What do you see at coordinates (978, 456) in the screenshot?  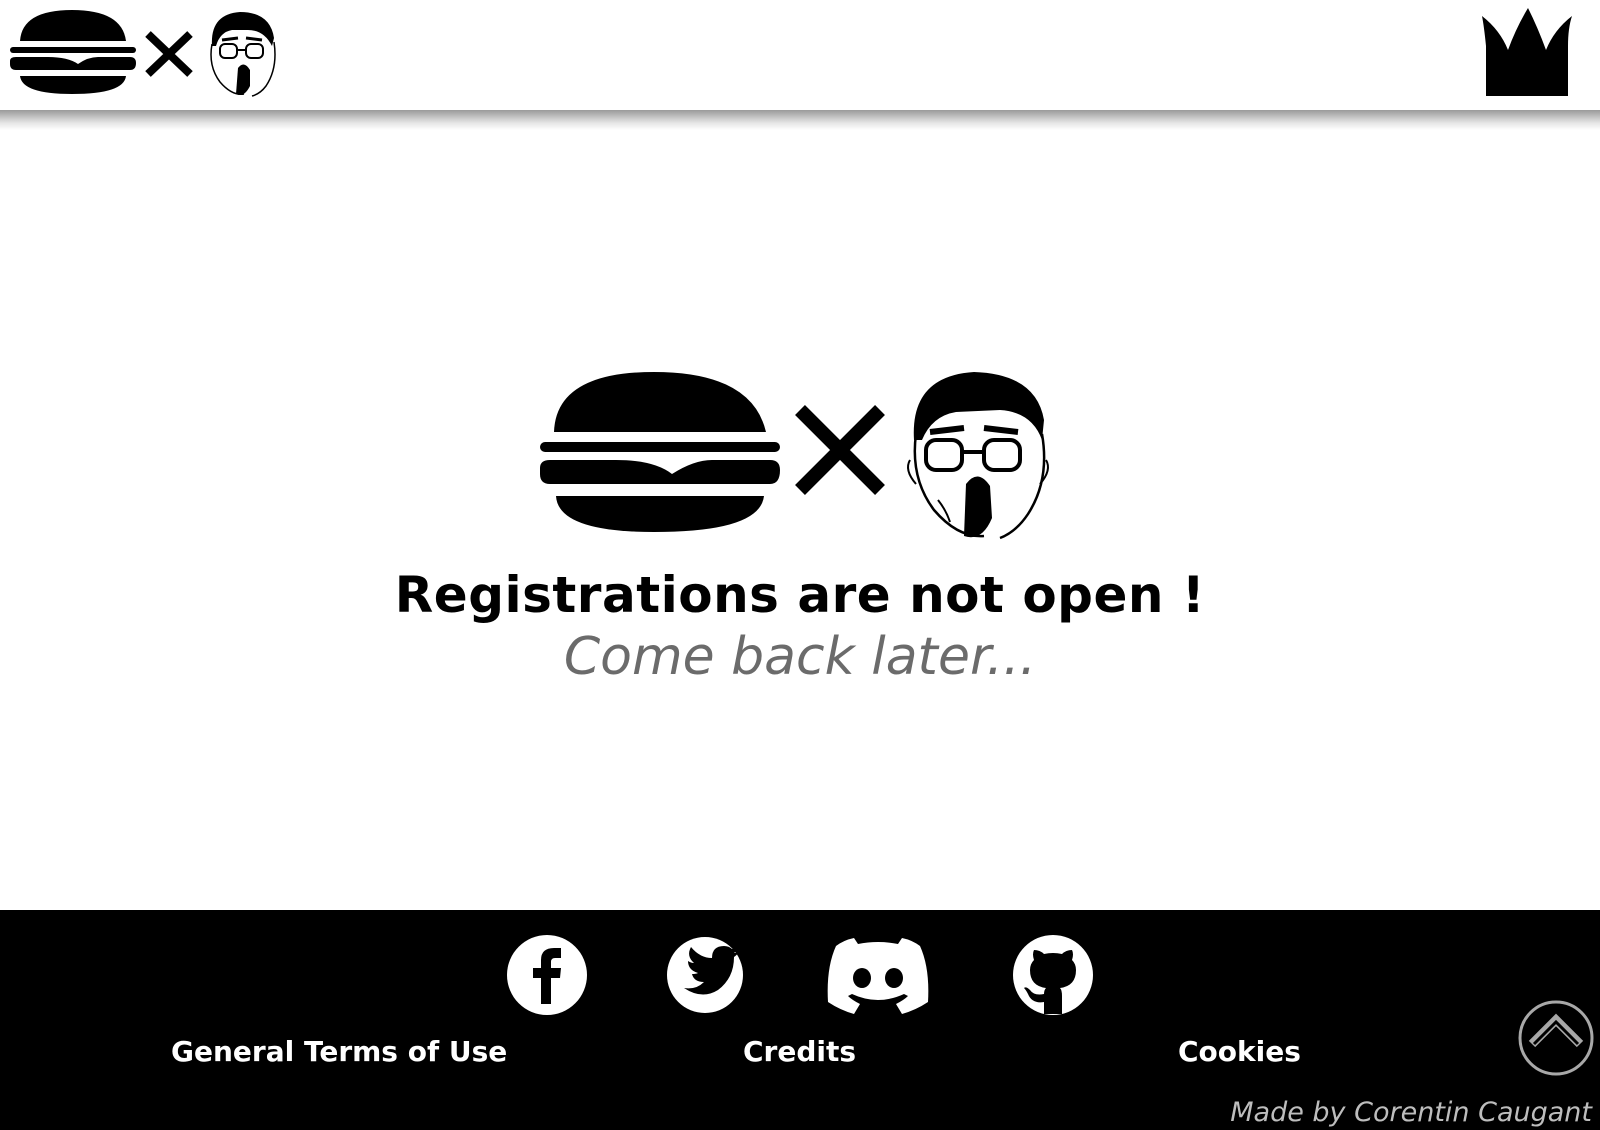 I see `face-icon` at bounding box center [978, 456].